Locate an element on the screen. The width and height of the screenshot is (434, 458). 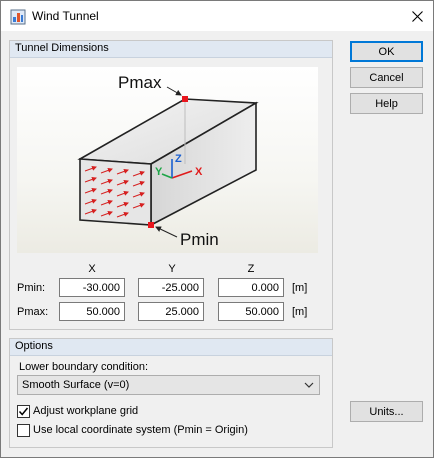
pmin-label: Pmin is located at coordinates (199, 239).